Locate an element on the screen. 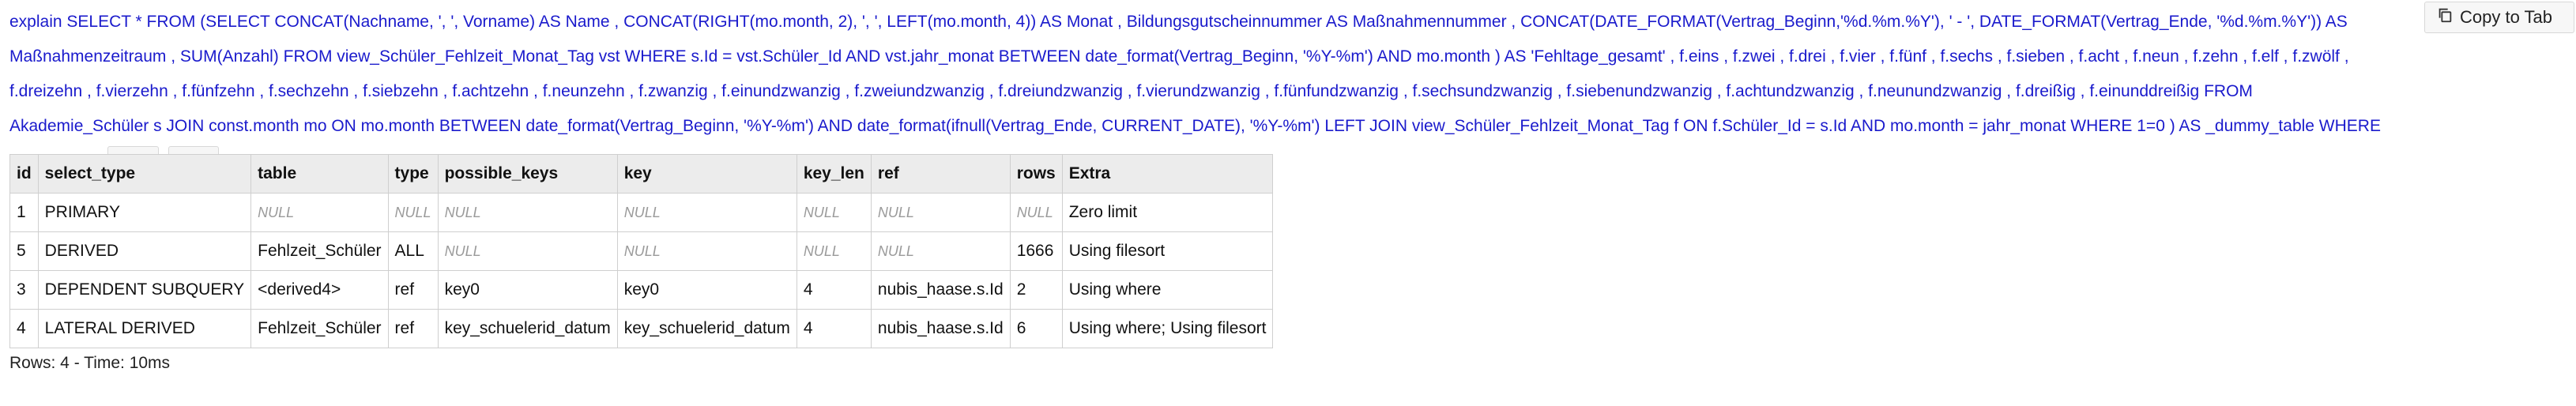 This screenshot has height=406, width=2576. cell-id: 3 is located at coordinates (24, 290).